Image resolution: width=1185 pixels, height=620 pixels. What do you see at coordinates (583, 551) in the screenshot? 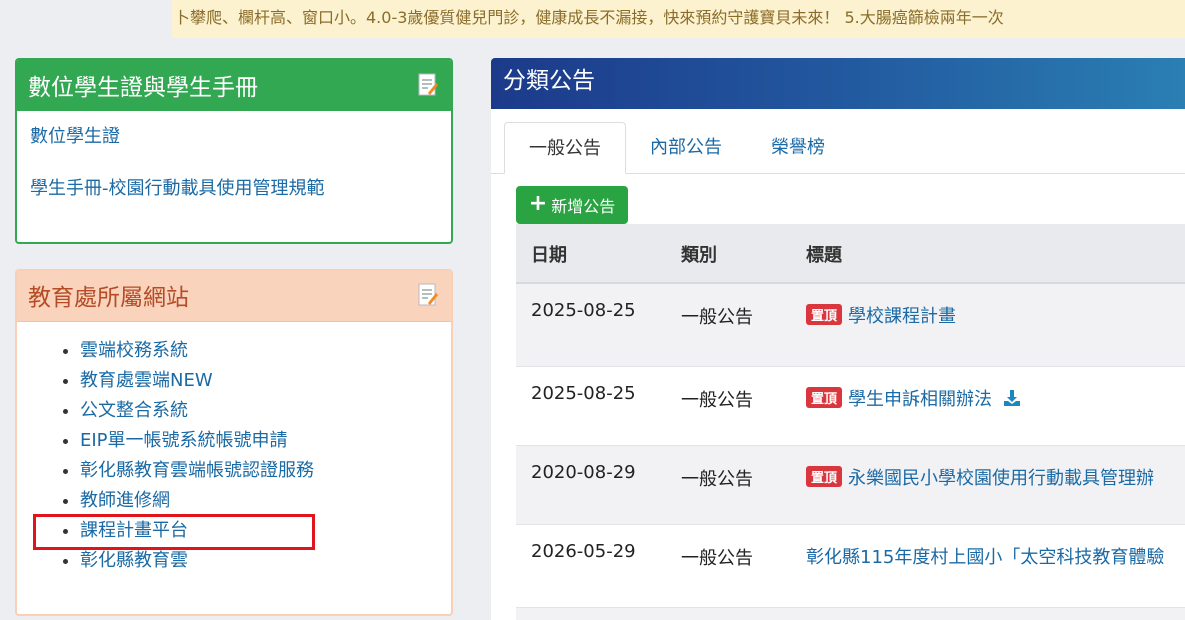
I see `row-date: 2026-05-29` at bounding box center [583, 551].